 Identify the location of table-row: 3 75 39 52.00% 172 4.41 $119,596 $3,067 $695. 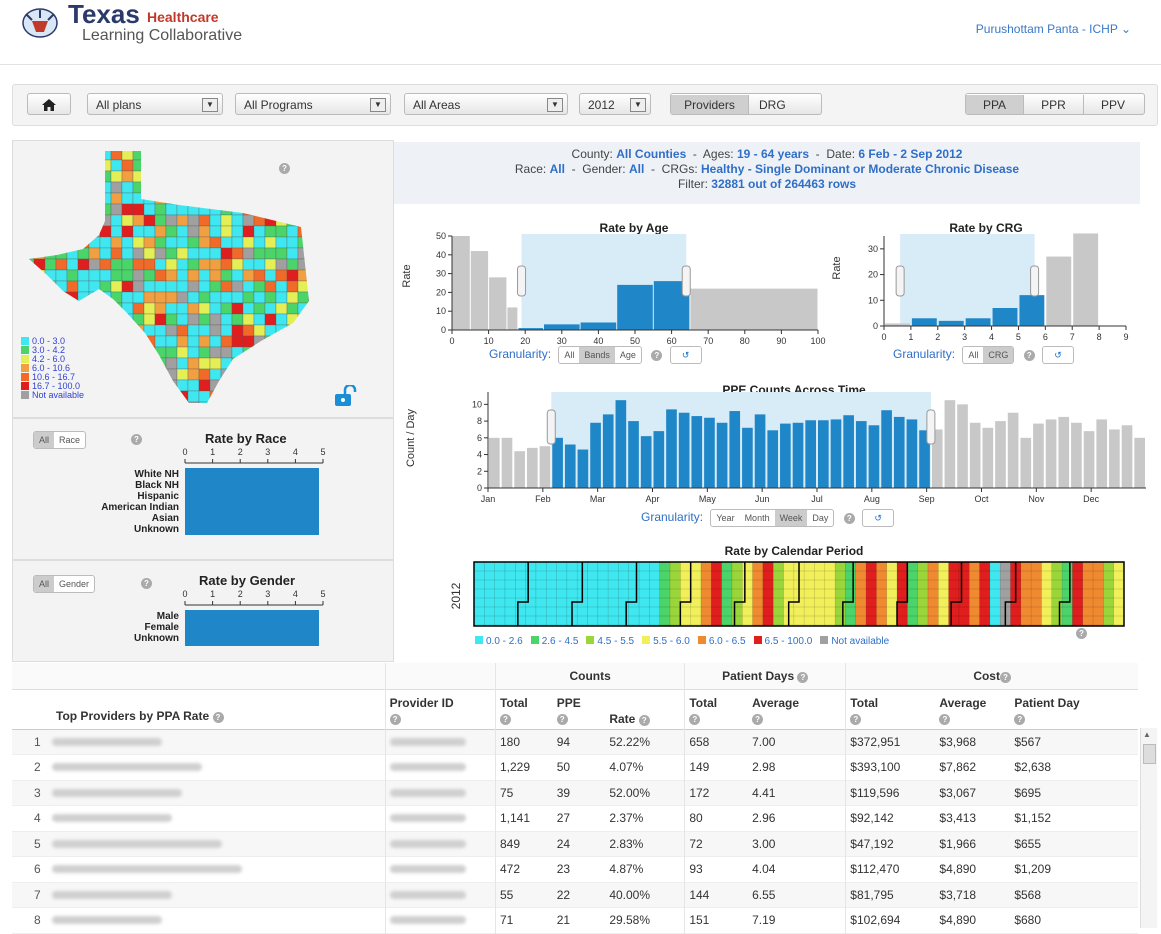
(575, 793).